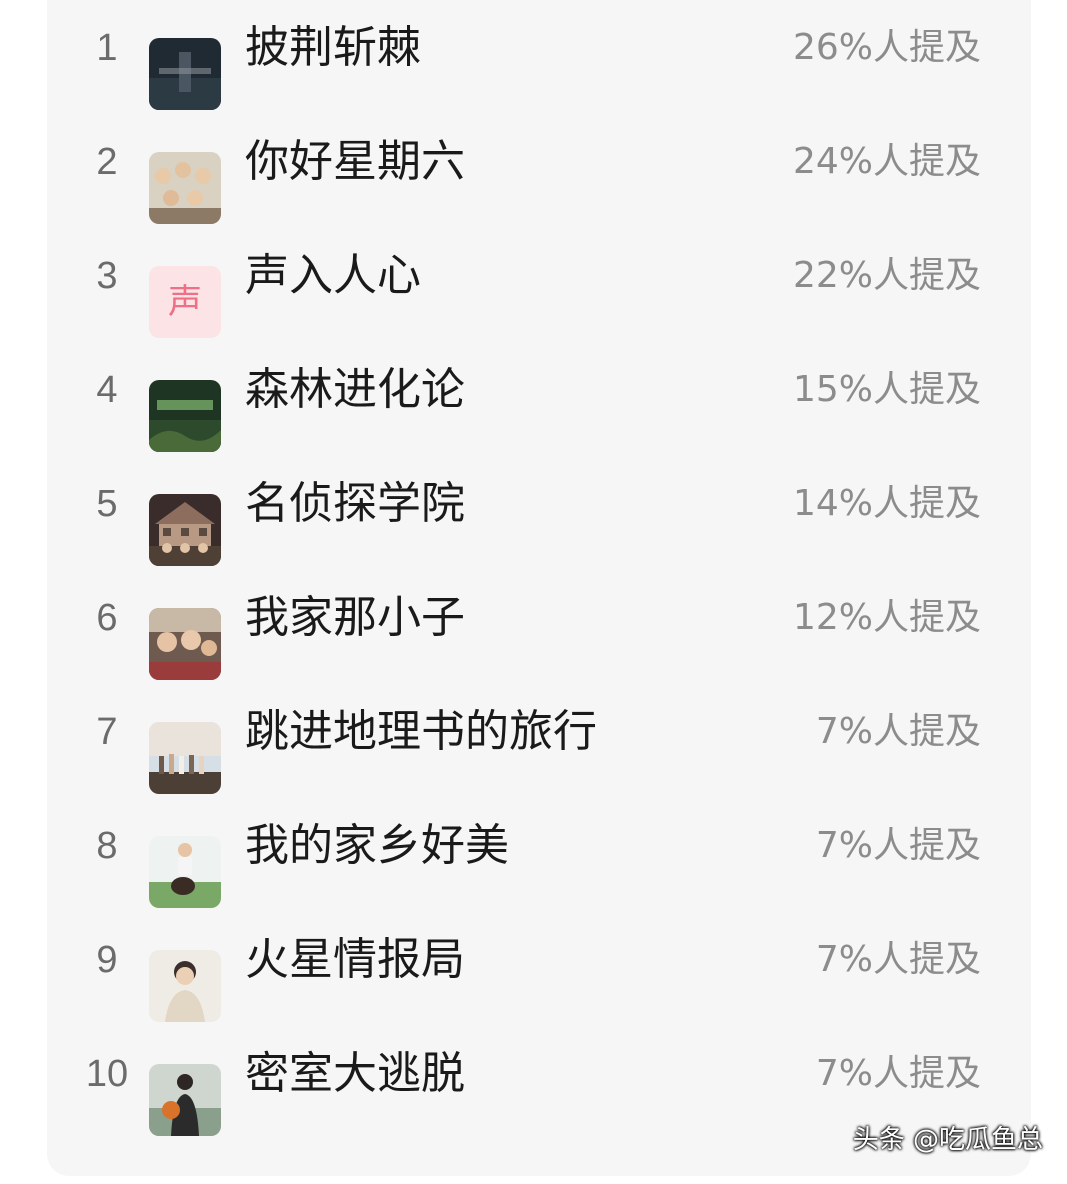 The width and height of the screenshot is (1067, 1184). Describe the element at coordinates (107, 846) in the screenshot. I see `rank-number: 8` at that location.